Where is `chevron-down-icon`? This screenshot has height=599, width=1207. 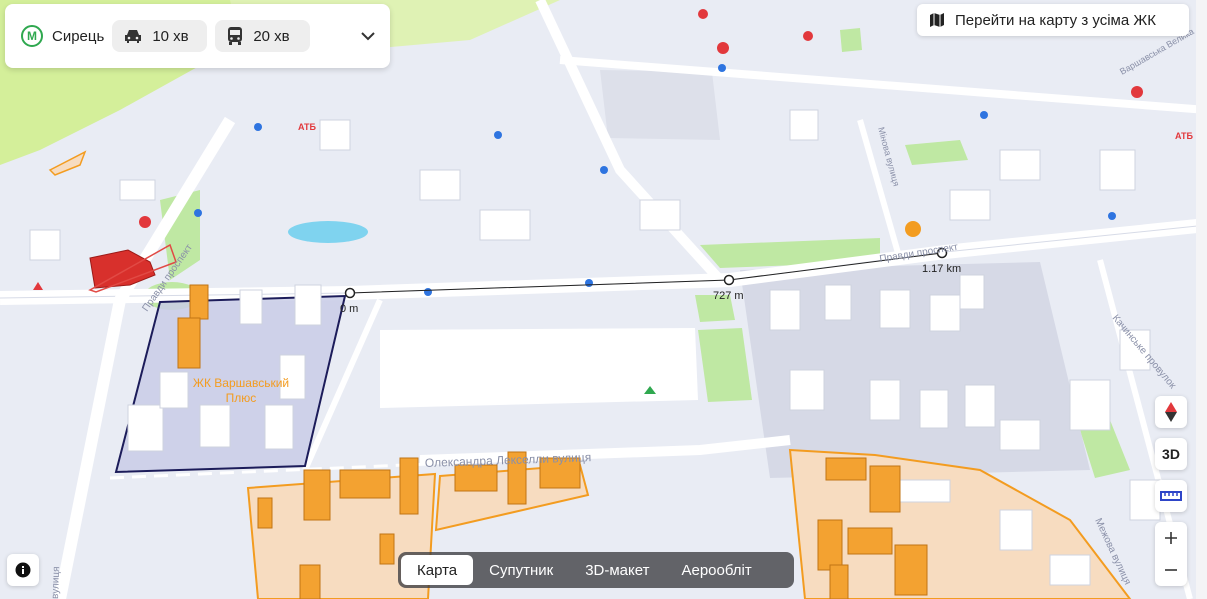
chevron-down-icon is located at coordinates (368, 36).